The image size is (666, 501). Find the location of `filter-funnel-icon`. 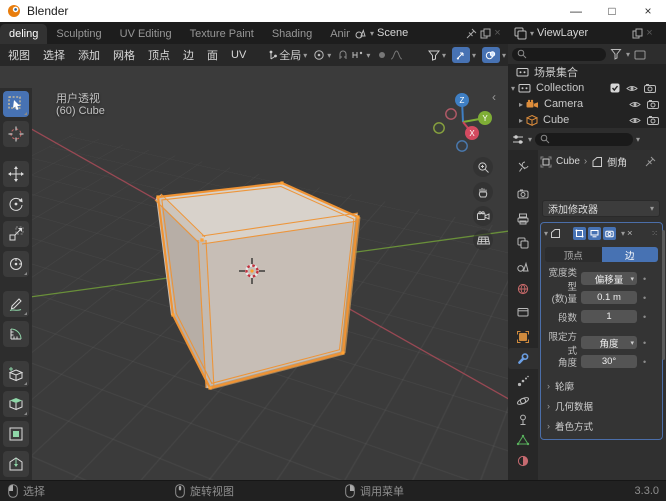

filter-funnel-icon is located at coordinates (616, 54).